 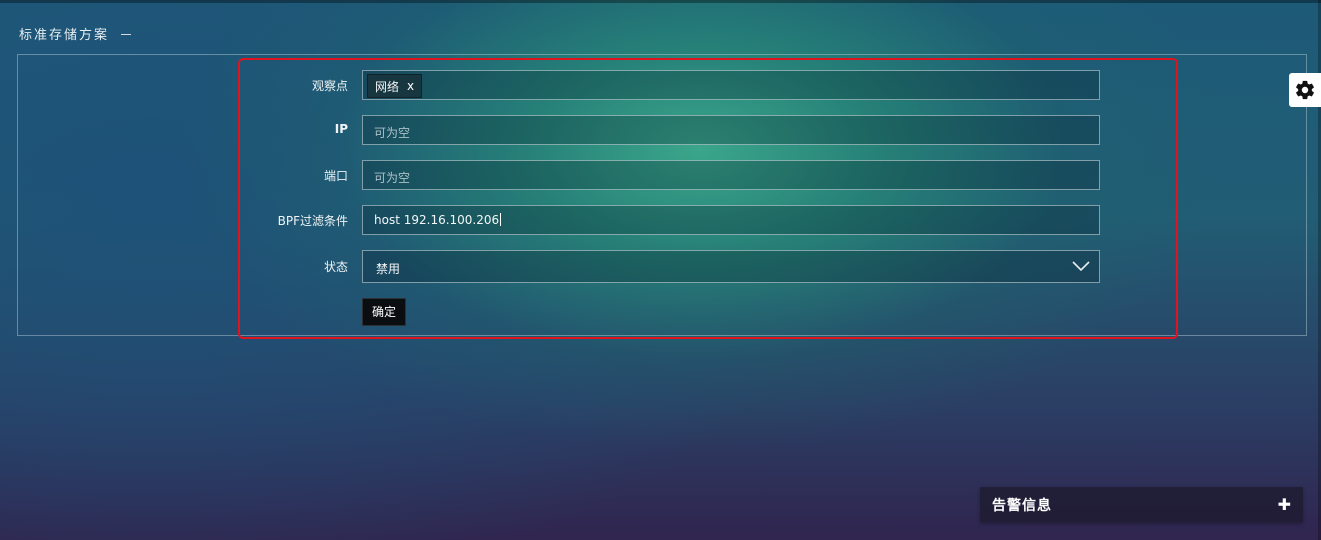 What do you see at coordinates (64, 35) in the screenshot?
I see `section-title: 标准存储方案` at bounding box center [64, 35].